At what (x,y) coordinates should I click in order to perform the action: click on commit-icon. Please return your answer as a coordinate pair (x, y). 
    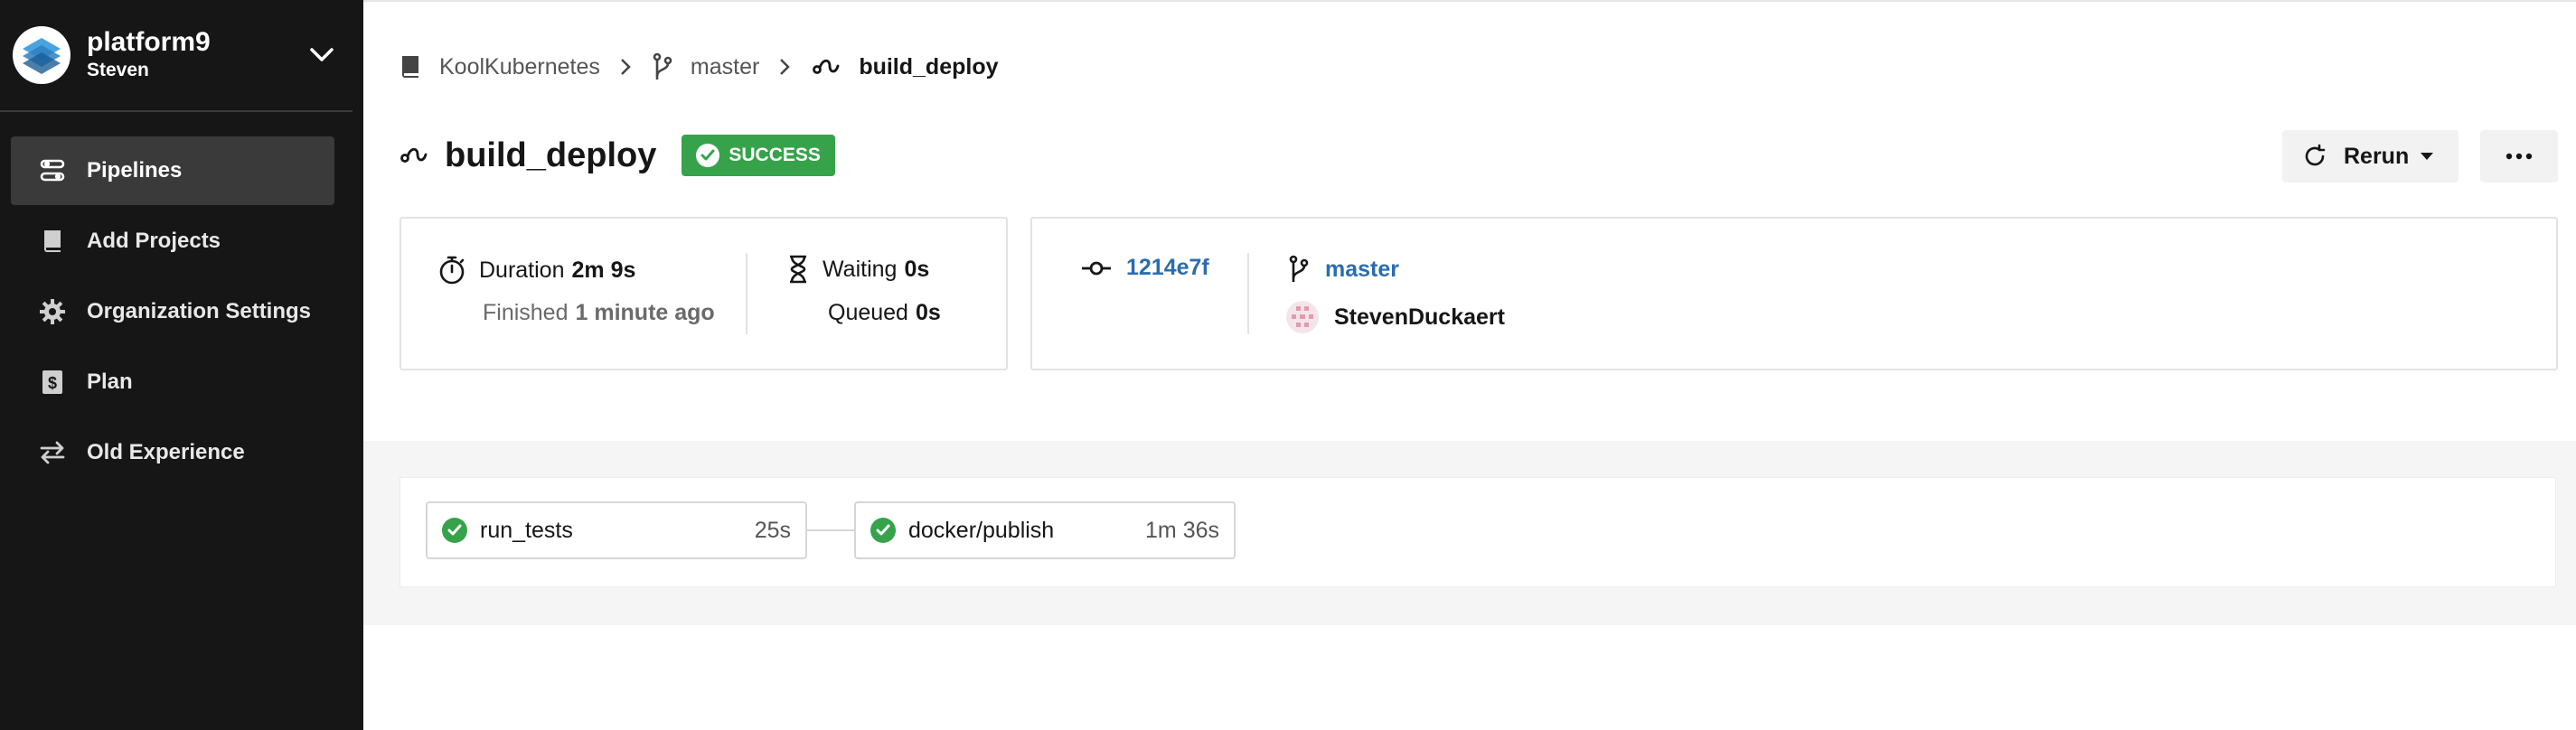
    Looking at the image, I should click on (1096, 268).